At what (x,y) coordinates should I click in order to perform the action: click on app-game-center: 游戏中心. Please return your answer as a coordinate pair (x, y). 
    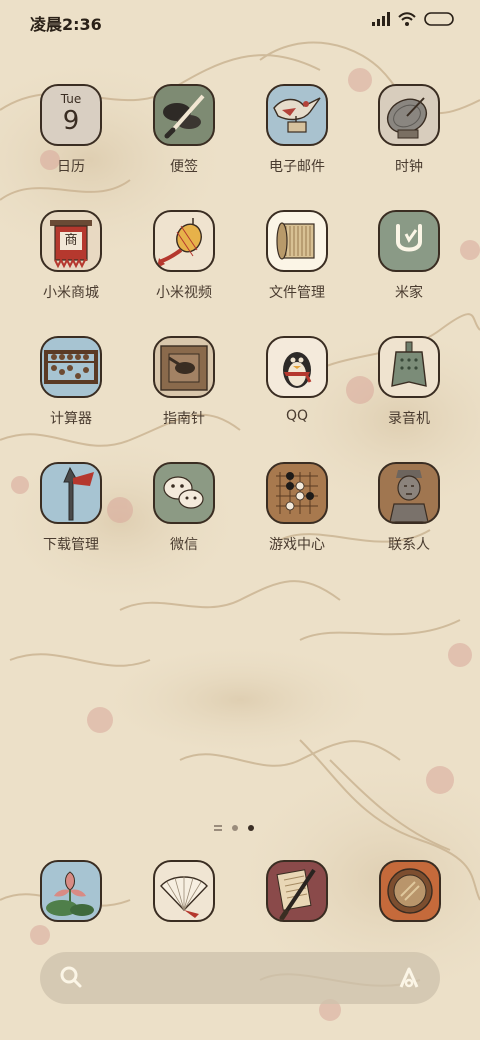
    Looking at the image, I should click on (297, 518).